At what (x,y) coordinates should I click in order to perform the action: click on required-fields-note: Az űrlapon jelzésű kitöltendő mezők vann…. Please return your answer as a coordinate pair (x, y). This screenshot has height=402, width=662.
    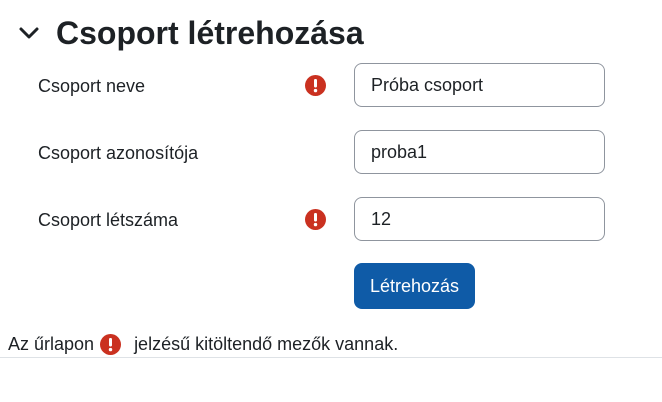
    Looking at the image, I should click on (203, 344).